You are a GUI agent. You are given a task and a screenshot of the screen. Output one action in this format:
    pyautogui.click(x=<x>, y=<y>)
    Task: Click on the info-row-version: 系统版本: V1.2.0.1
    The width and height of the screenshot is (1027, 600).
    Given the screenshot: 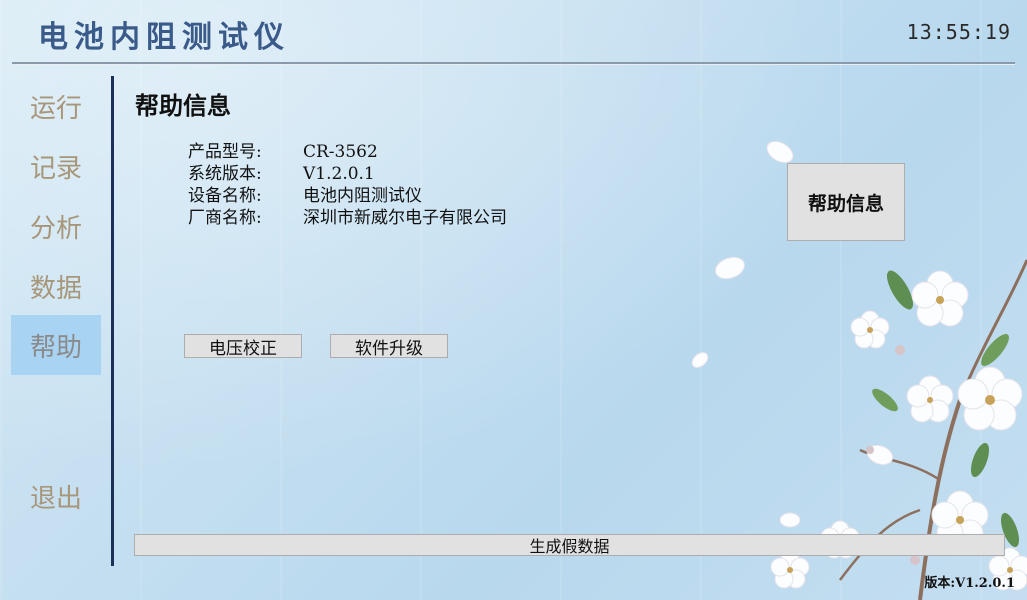 What is the action you would take?
    pyautogui.click(x=347, y=174)
    